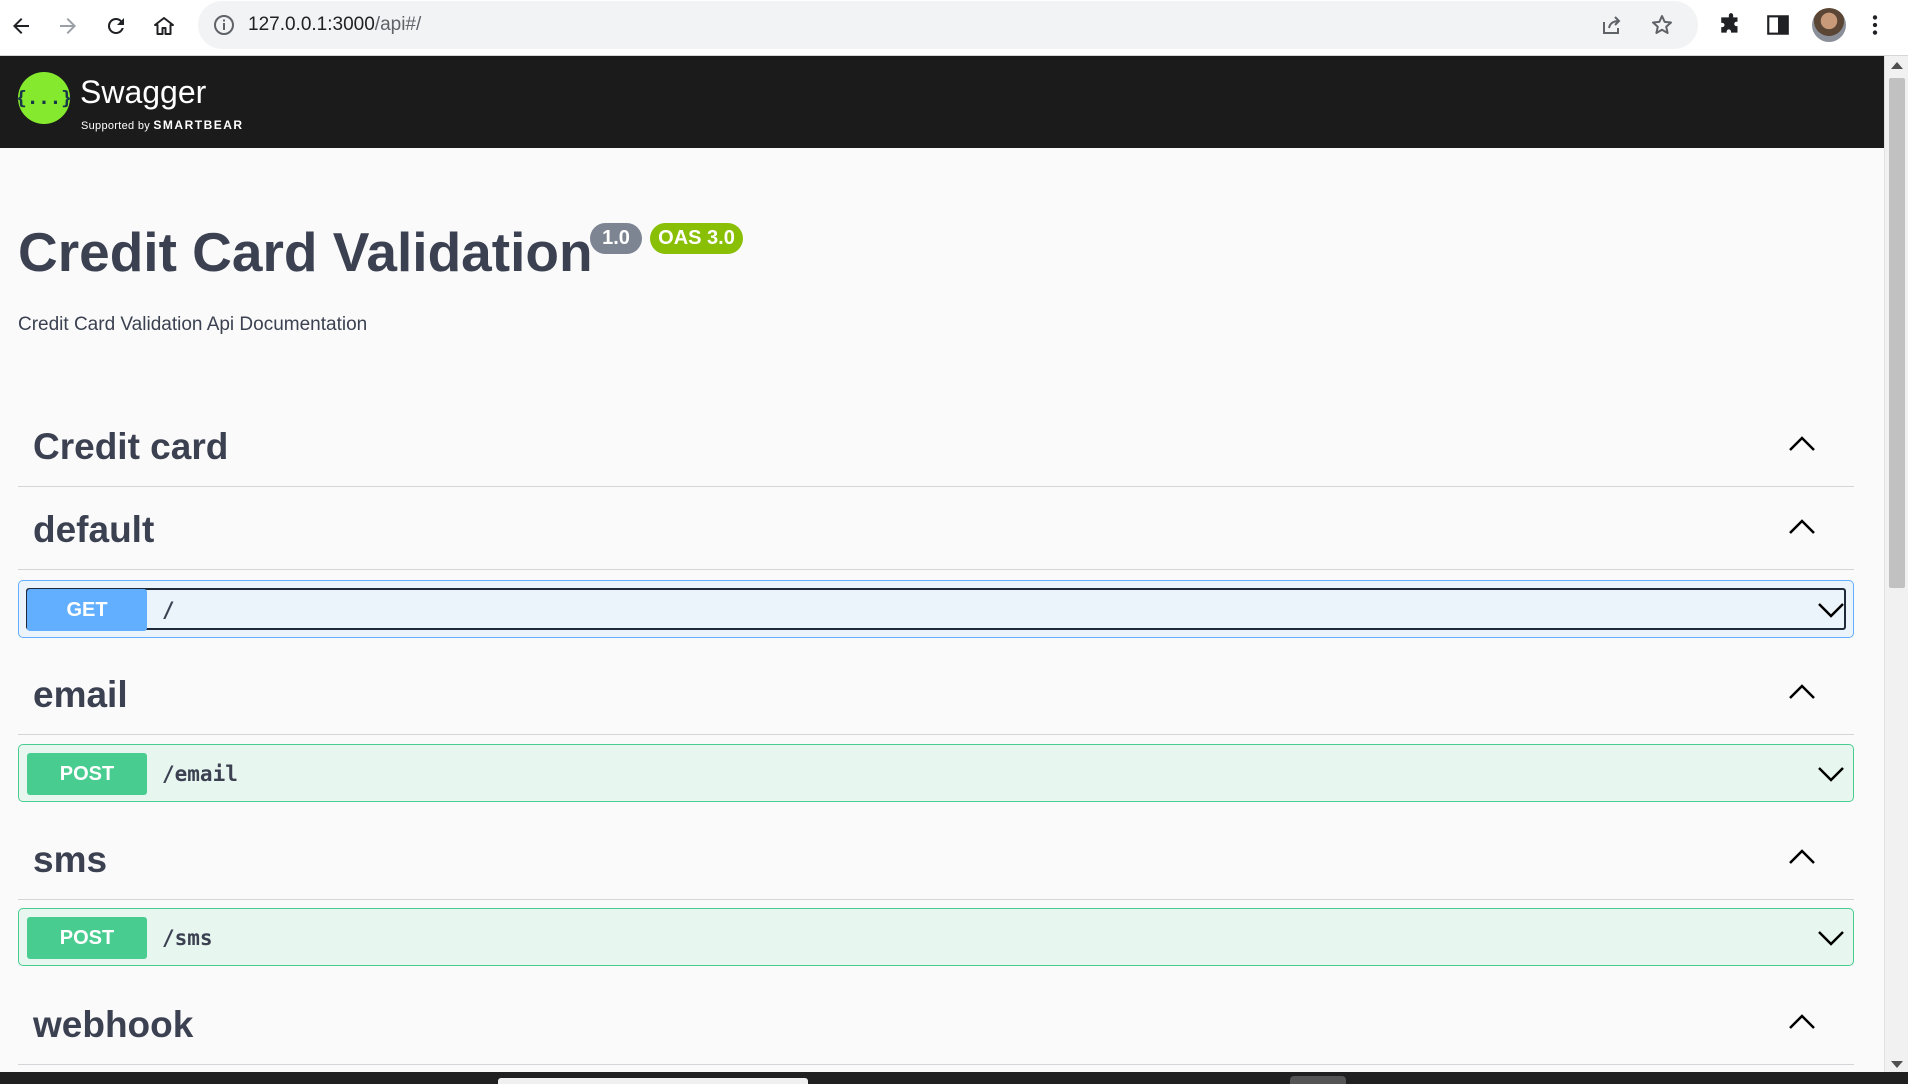 The image size is (1908, 1084). What do you see at coordinates (942, 102) in the screenshot?
I see `swagger-topbar: {...} Swagger Supported by SMARTBEAR` at bounding box center [942, 102].